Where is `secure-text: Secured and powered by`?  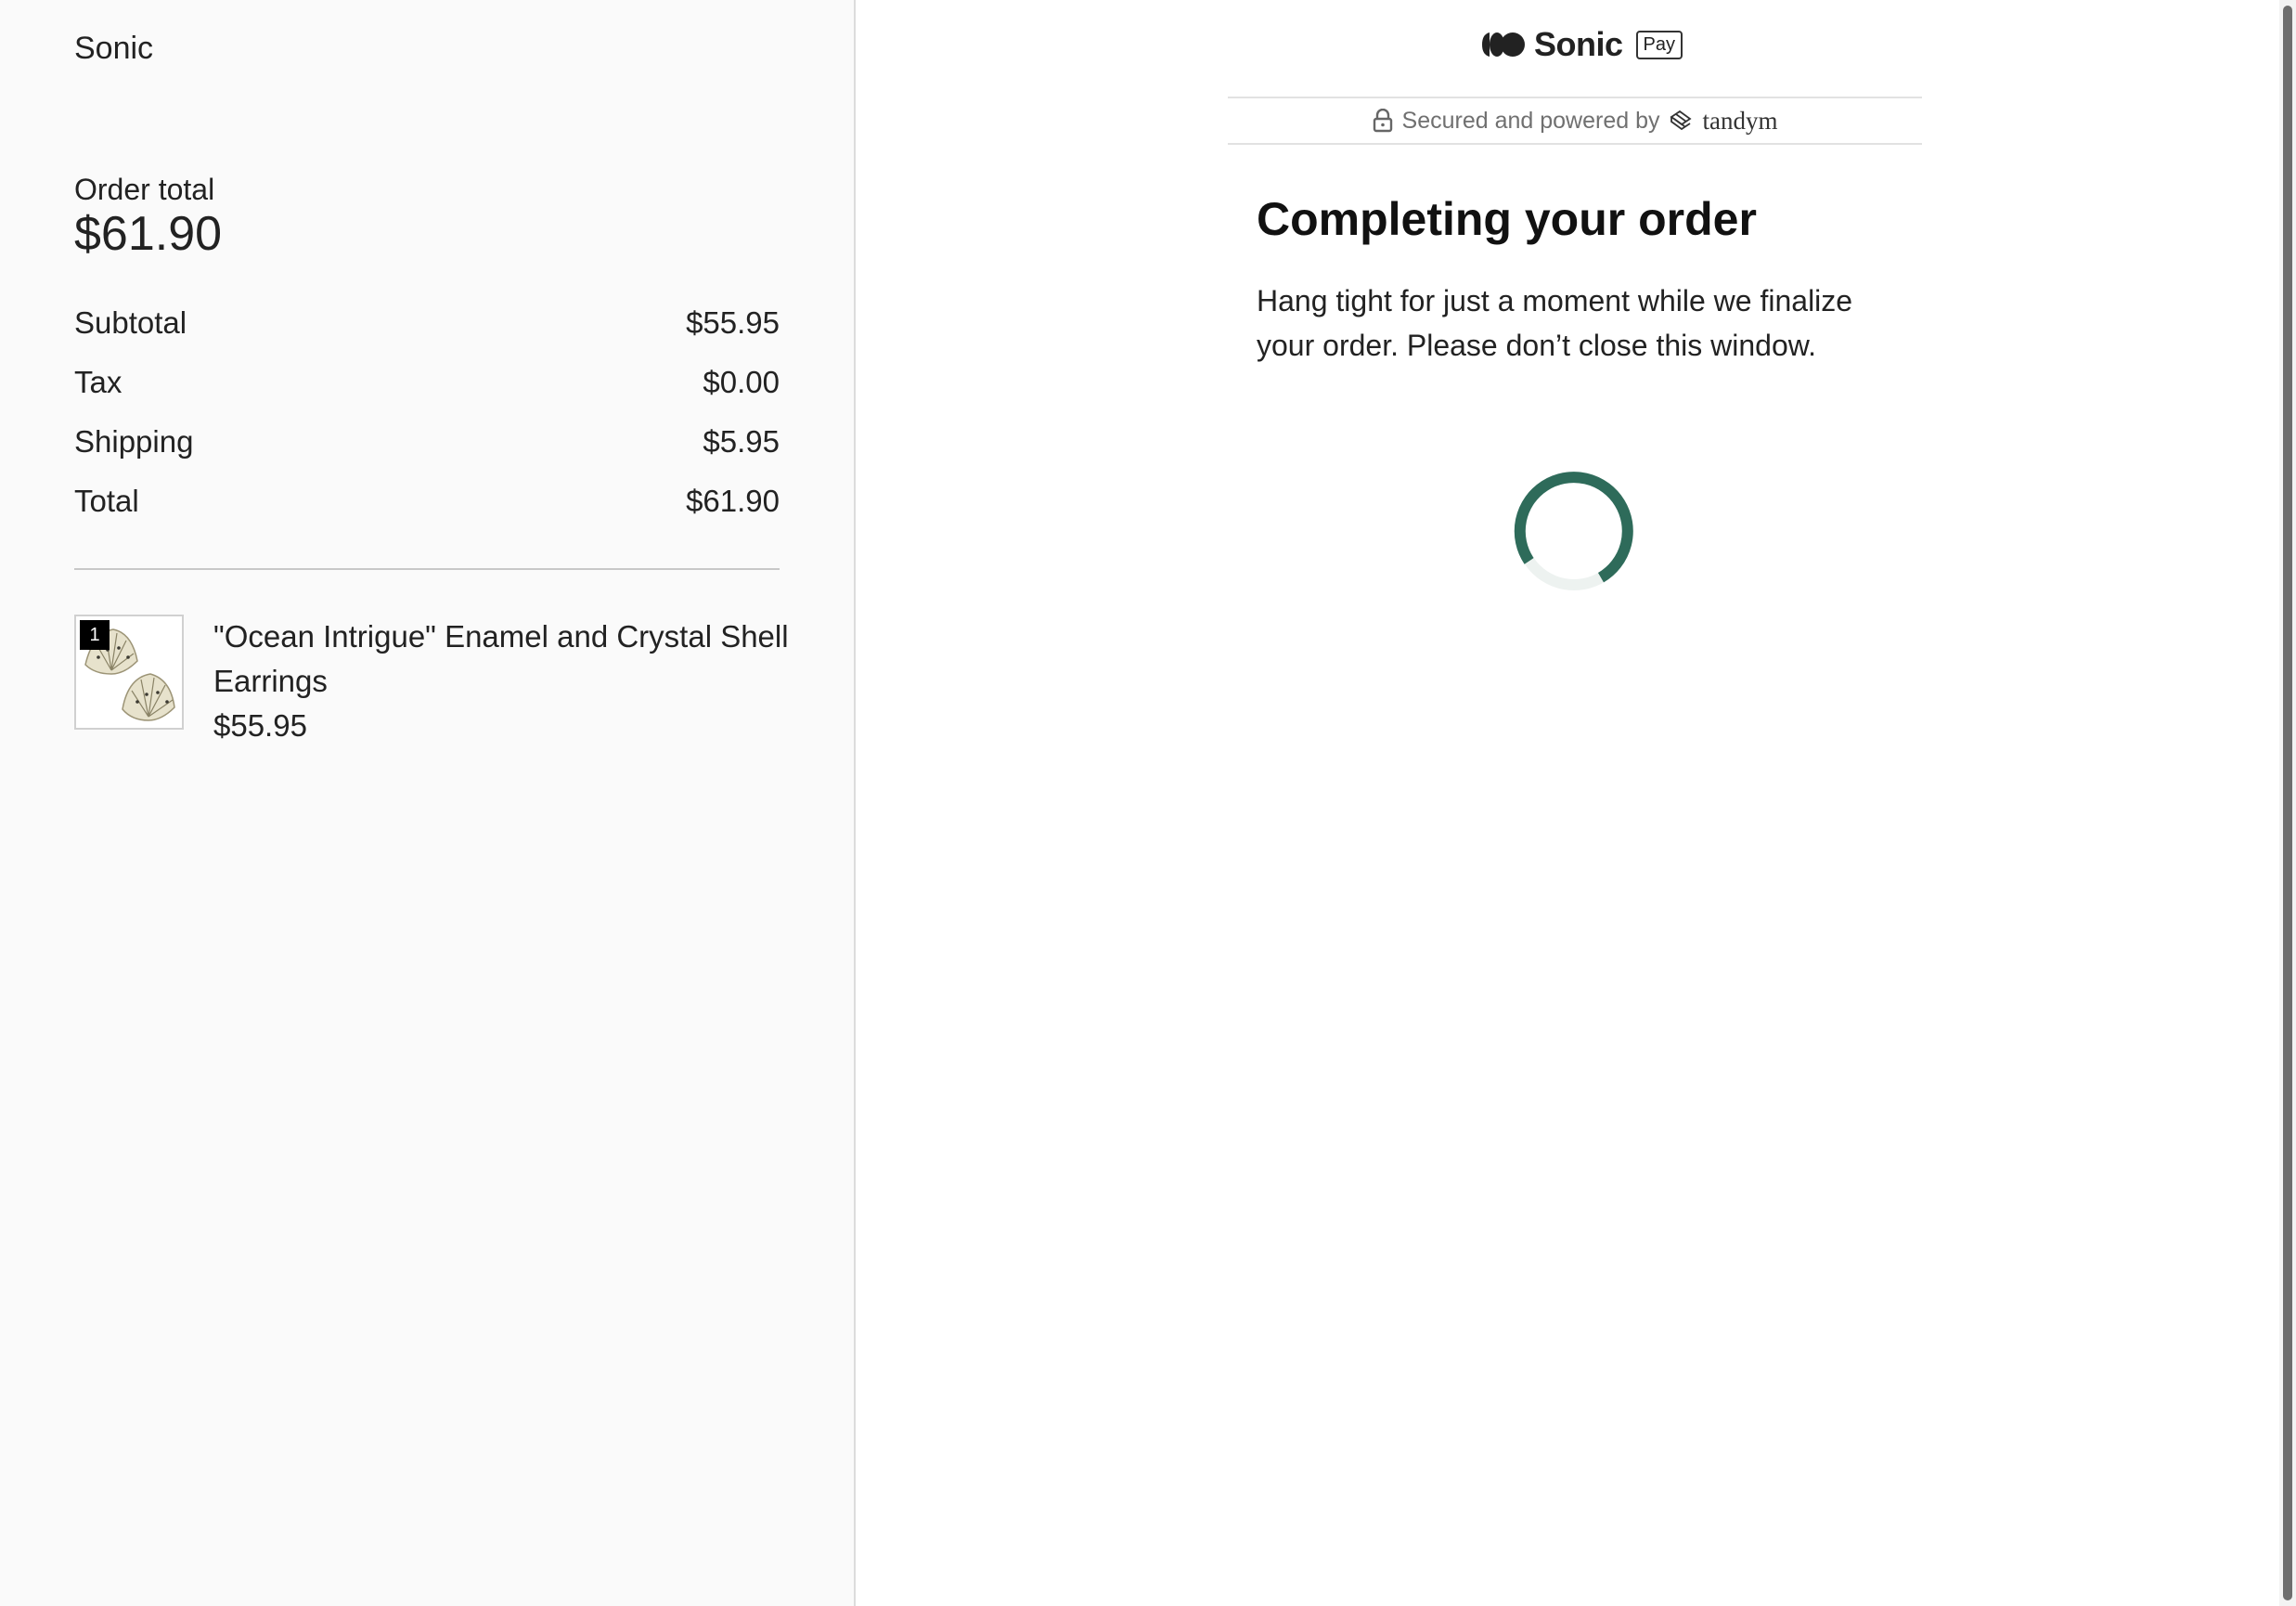 secure-text: Secured and powered by is located at coordinates (1530, 121).